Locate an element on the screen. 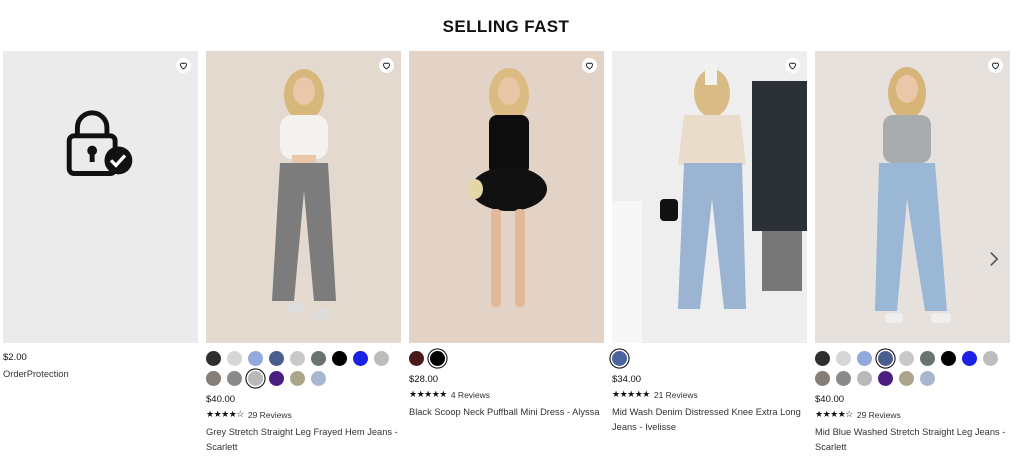  product-price: $34.00 is located at coordinates (627, 379).